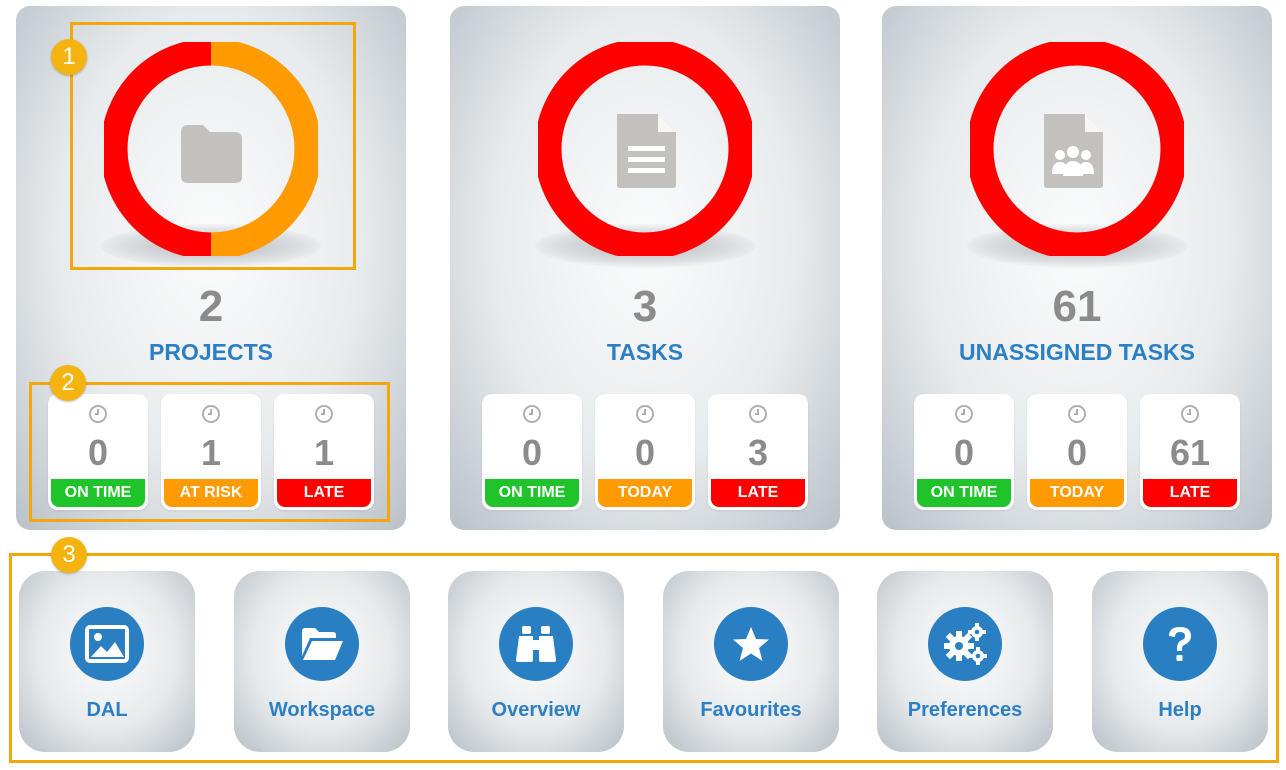  I want to click on unassigned-stat-late: 61 LATE, so click(1190, 452).